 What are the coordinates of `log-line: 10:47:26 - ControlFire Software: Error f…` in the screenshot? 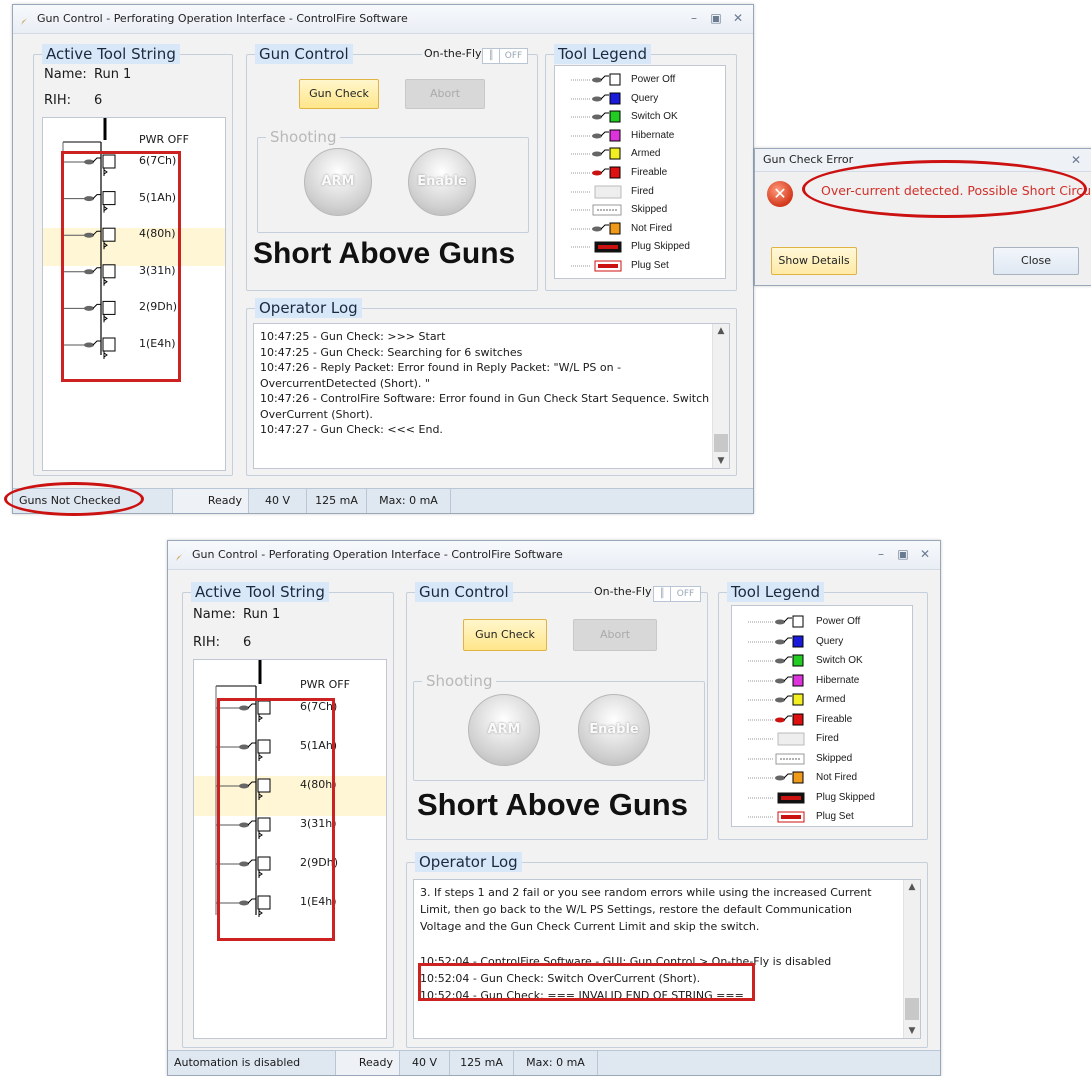 It's located at (485, 398).